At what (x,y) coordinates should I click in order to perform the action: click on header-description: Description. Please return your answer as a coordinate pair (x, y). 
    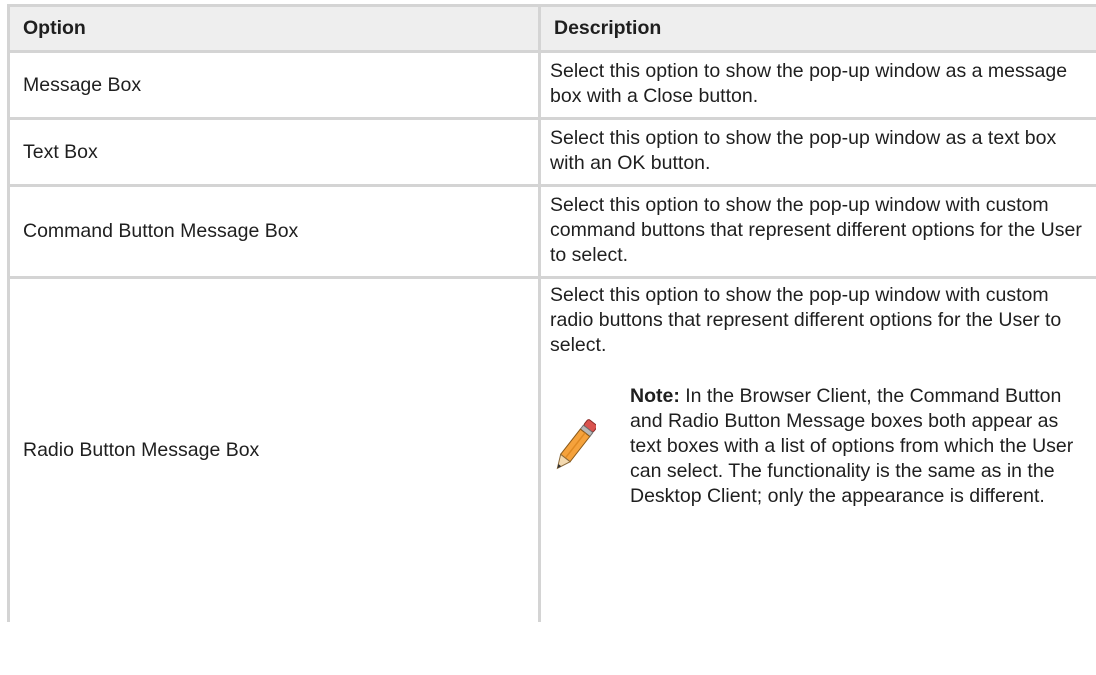
    Looking at the image, I should click on (817, 28).